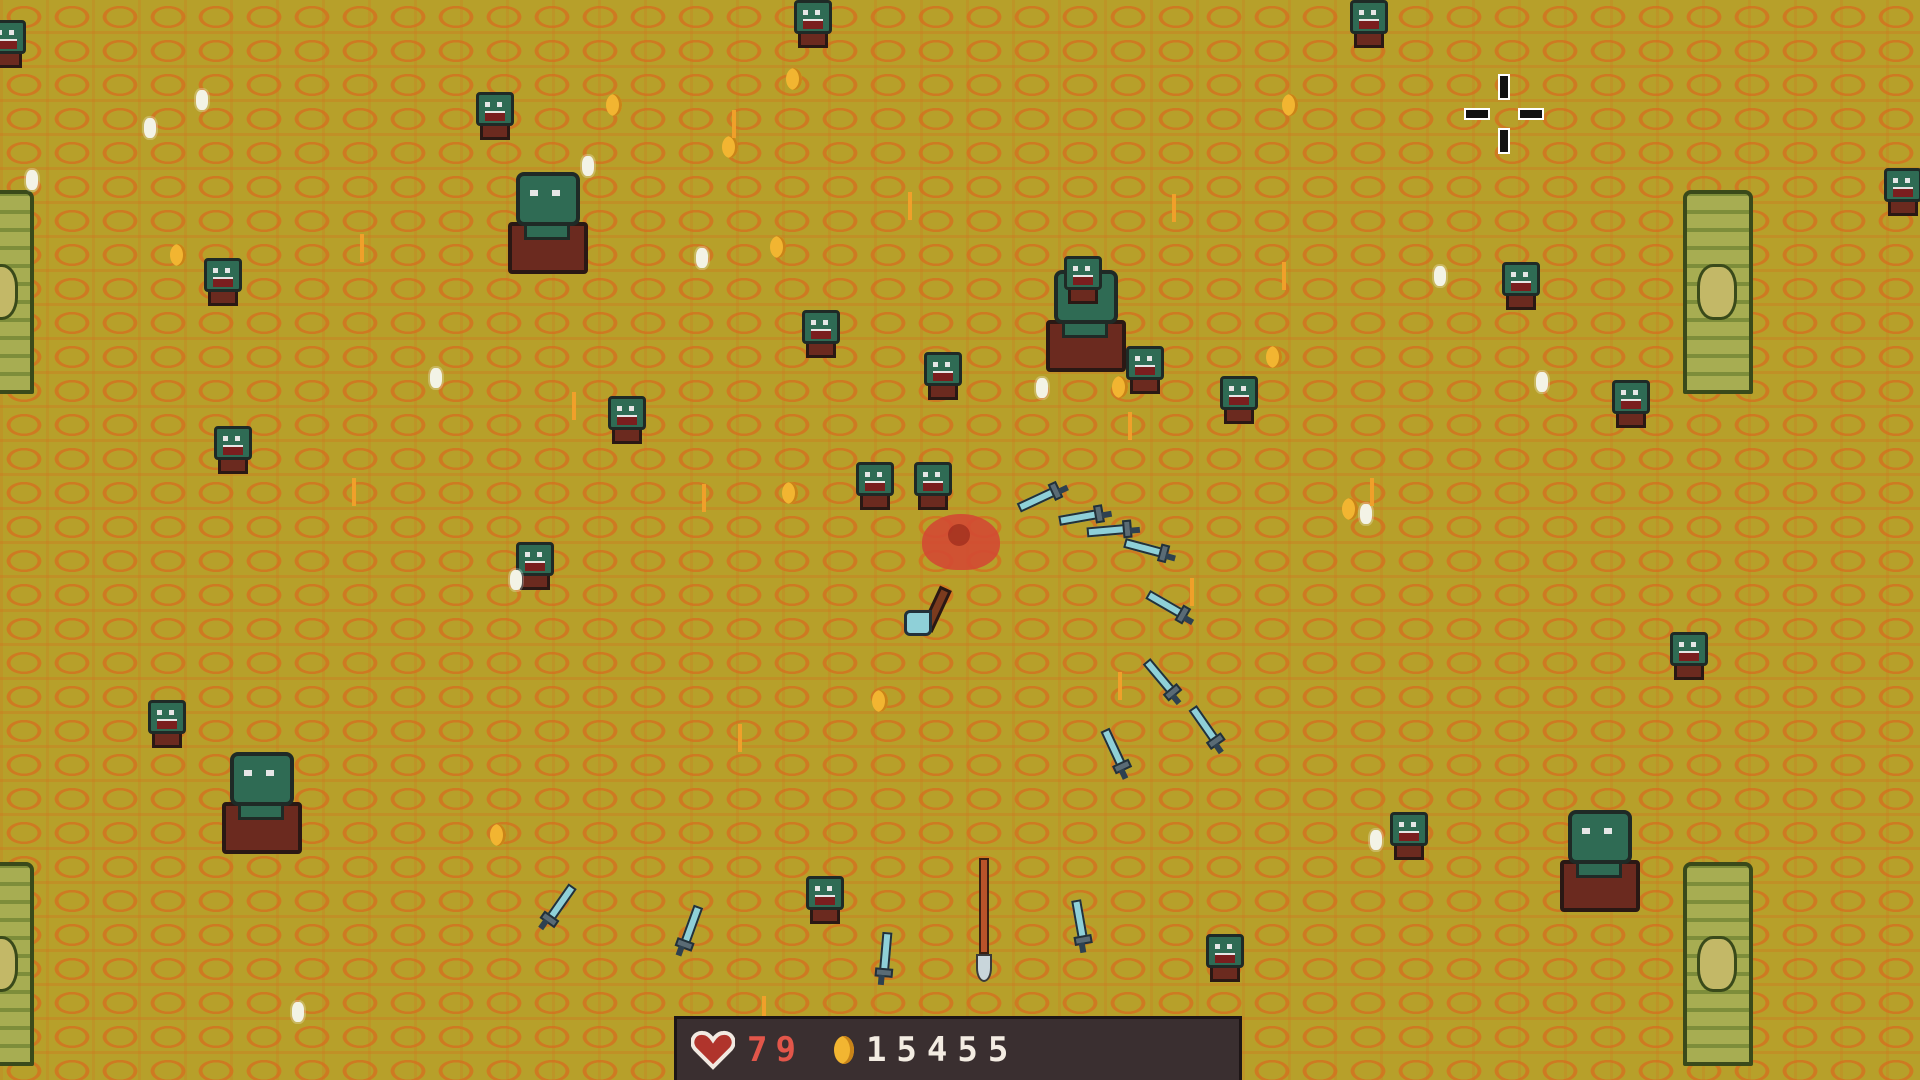  What do you see at coordinates (1504, 114) in the screenshot?
I see `crosshair-icon` at bounding box center [1504, 114].